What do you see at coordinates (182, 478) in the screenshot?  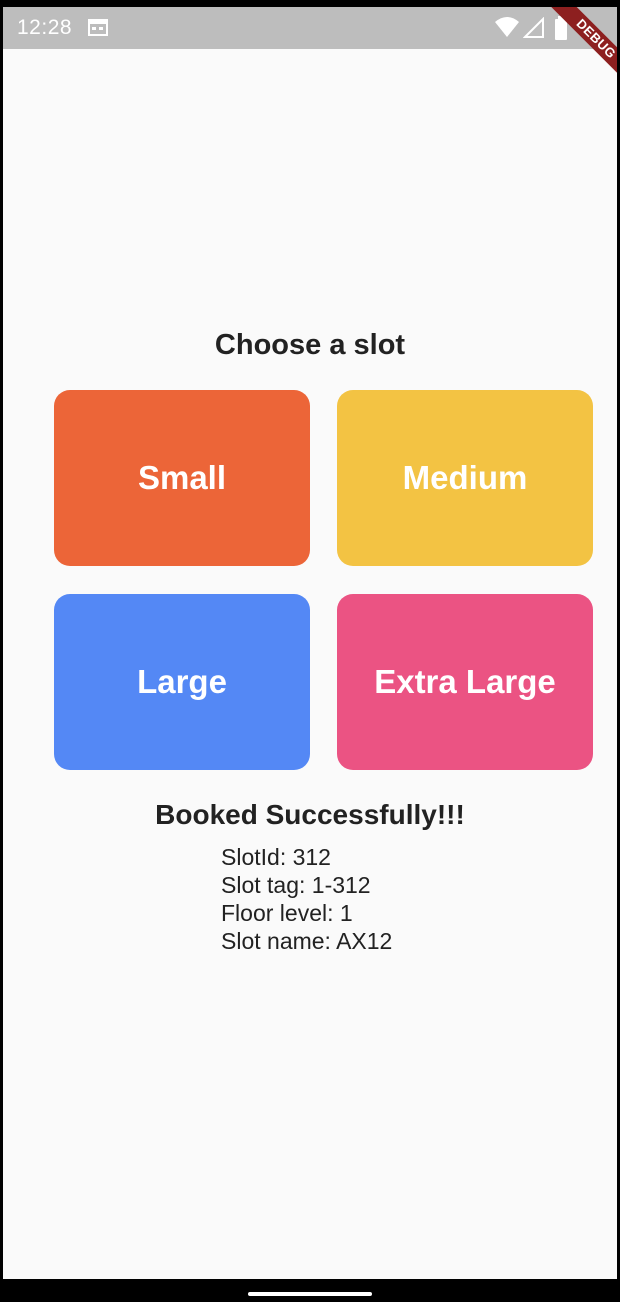 I see `slot-small-button: Small` at bounding box center [182, 478].